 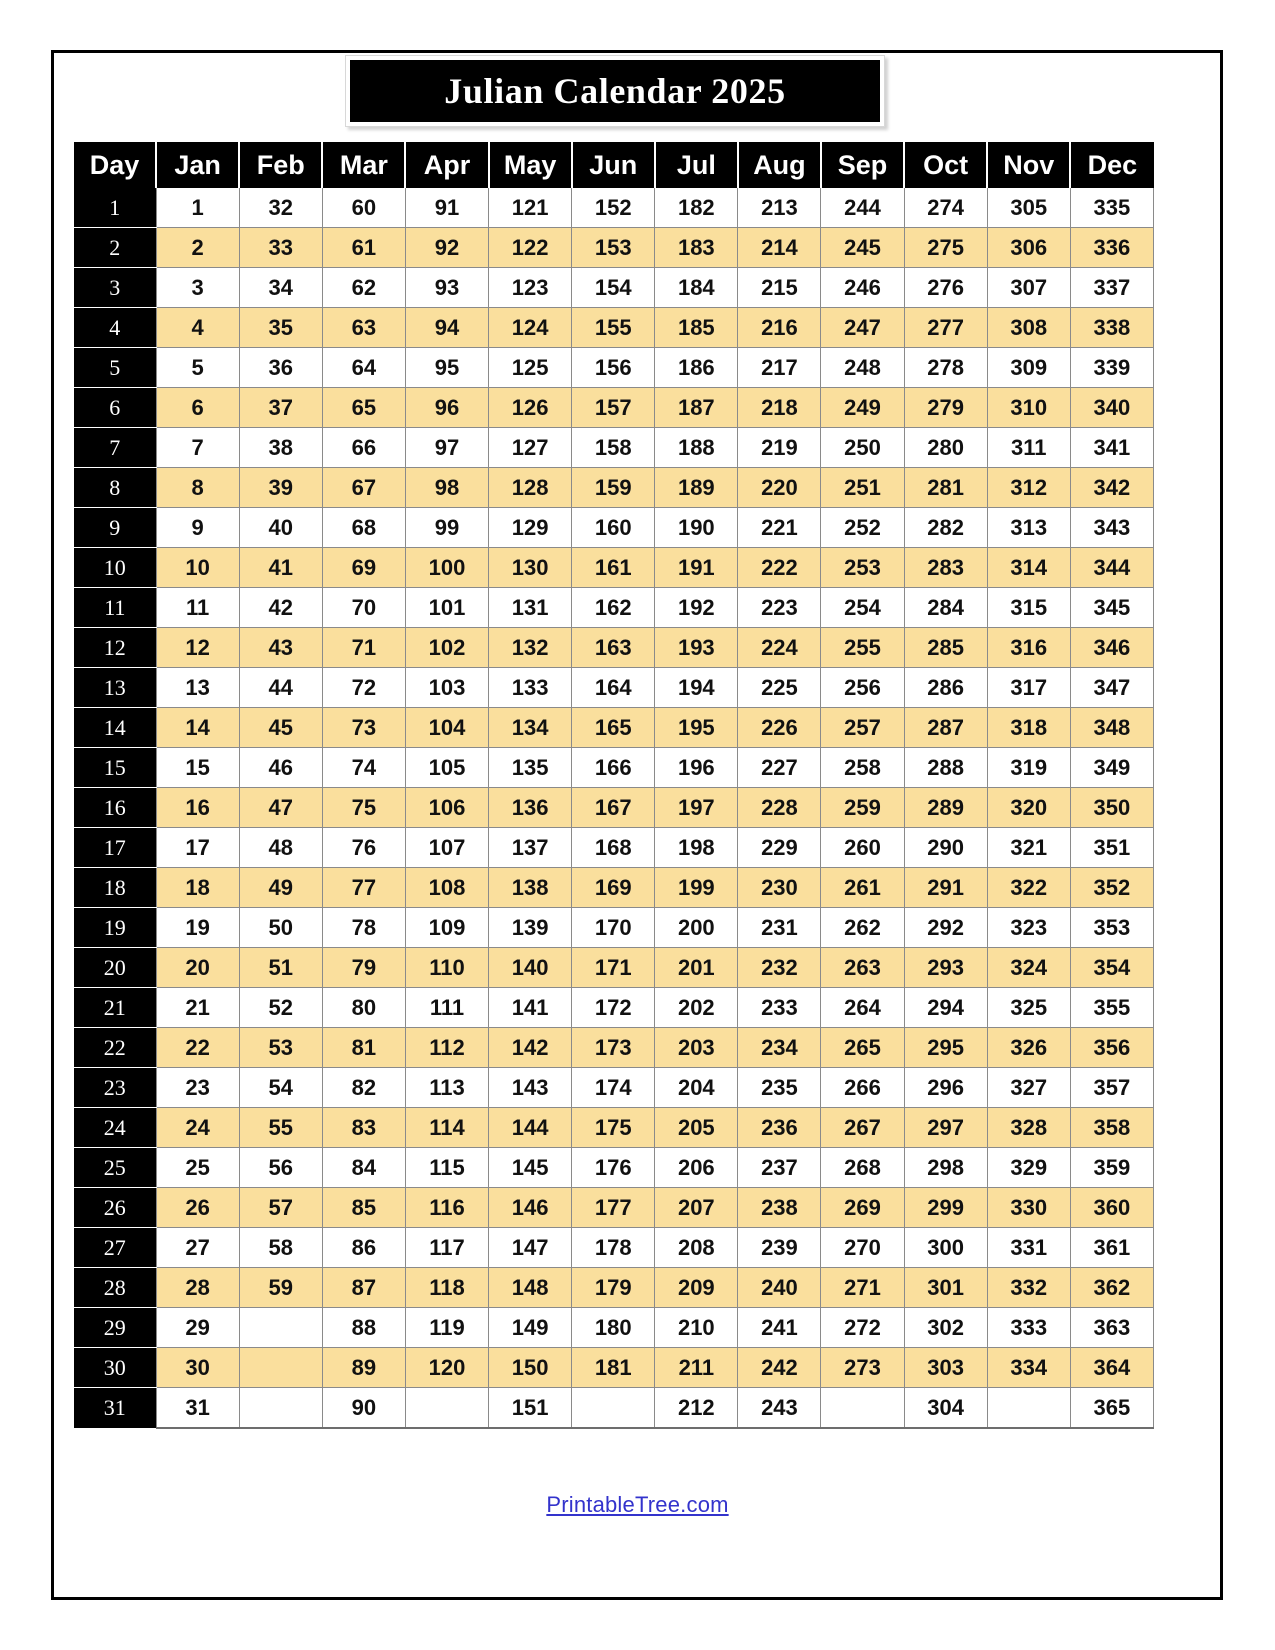 What do you see at coordinates (447, 1287) in the screenshot?
I see `julian-day-cell: 118` at bounding box center [447, 1287].